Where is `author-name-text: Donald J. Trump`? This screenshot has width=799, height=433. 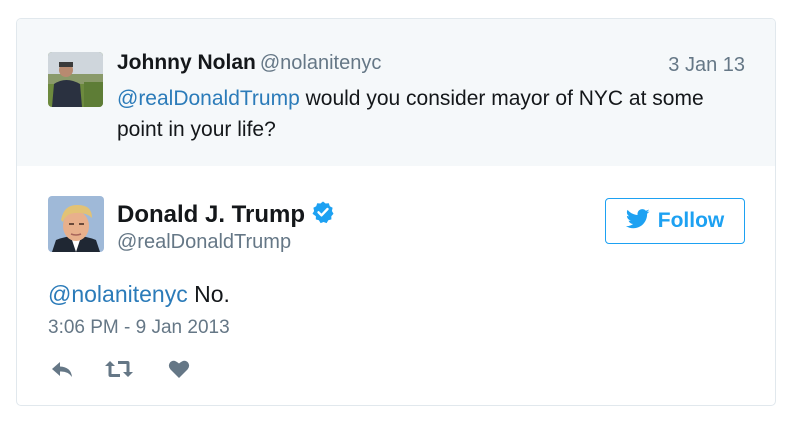
author-name-text: Donald J. Trump is located at coordinates (211, 214).